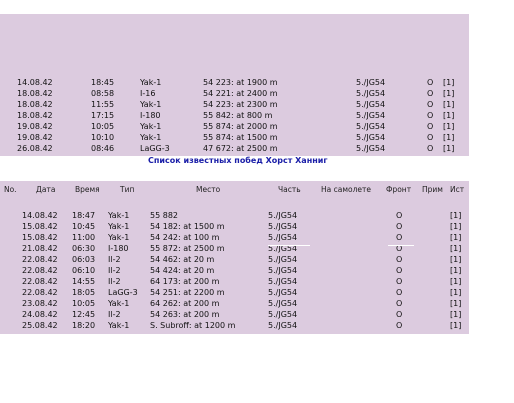  What do you see at coordinates (289, 189) in the screenshot?
I see `header-unit: Часть` at bounding box center [289, 189].